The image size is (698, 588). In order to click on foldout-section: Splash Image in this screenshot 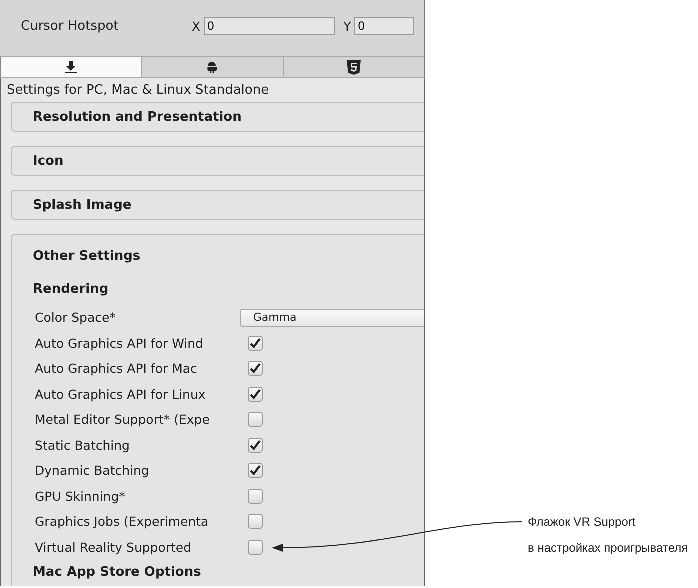, I will do `click(217, 205)`.